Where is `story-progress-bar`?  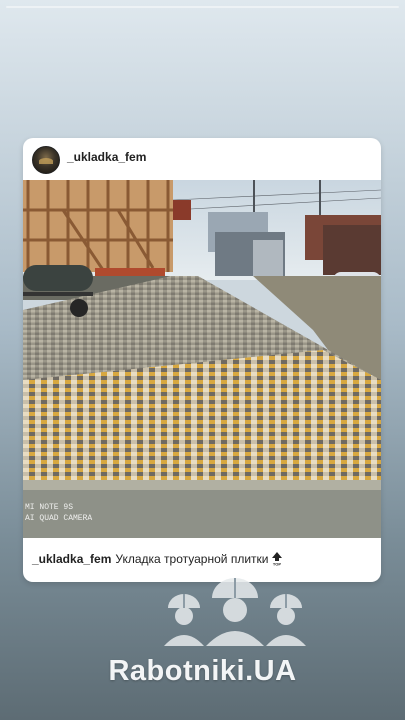
story-progress-bar is located at coordinates (202, 7).